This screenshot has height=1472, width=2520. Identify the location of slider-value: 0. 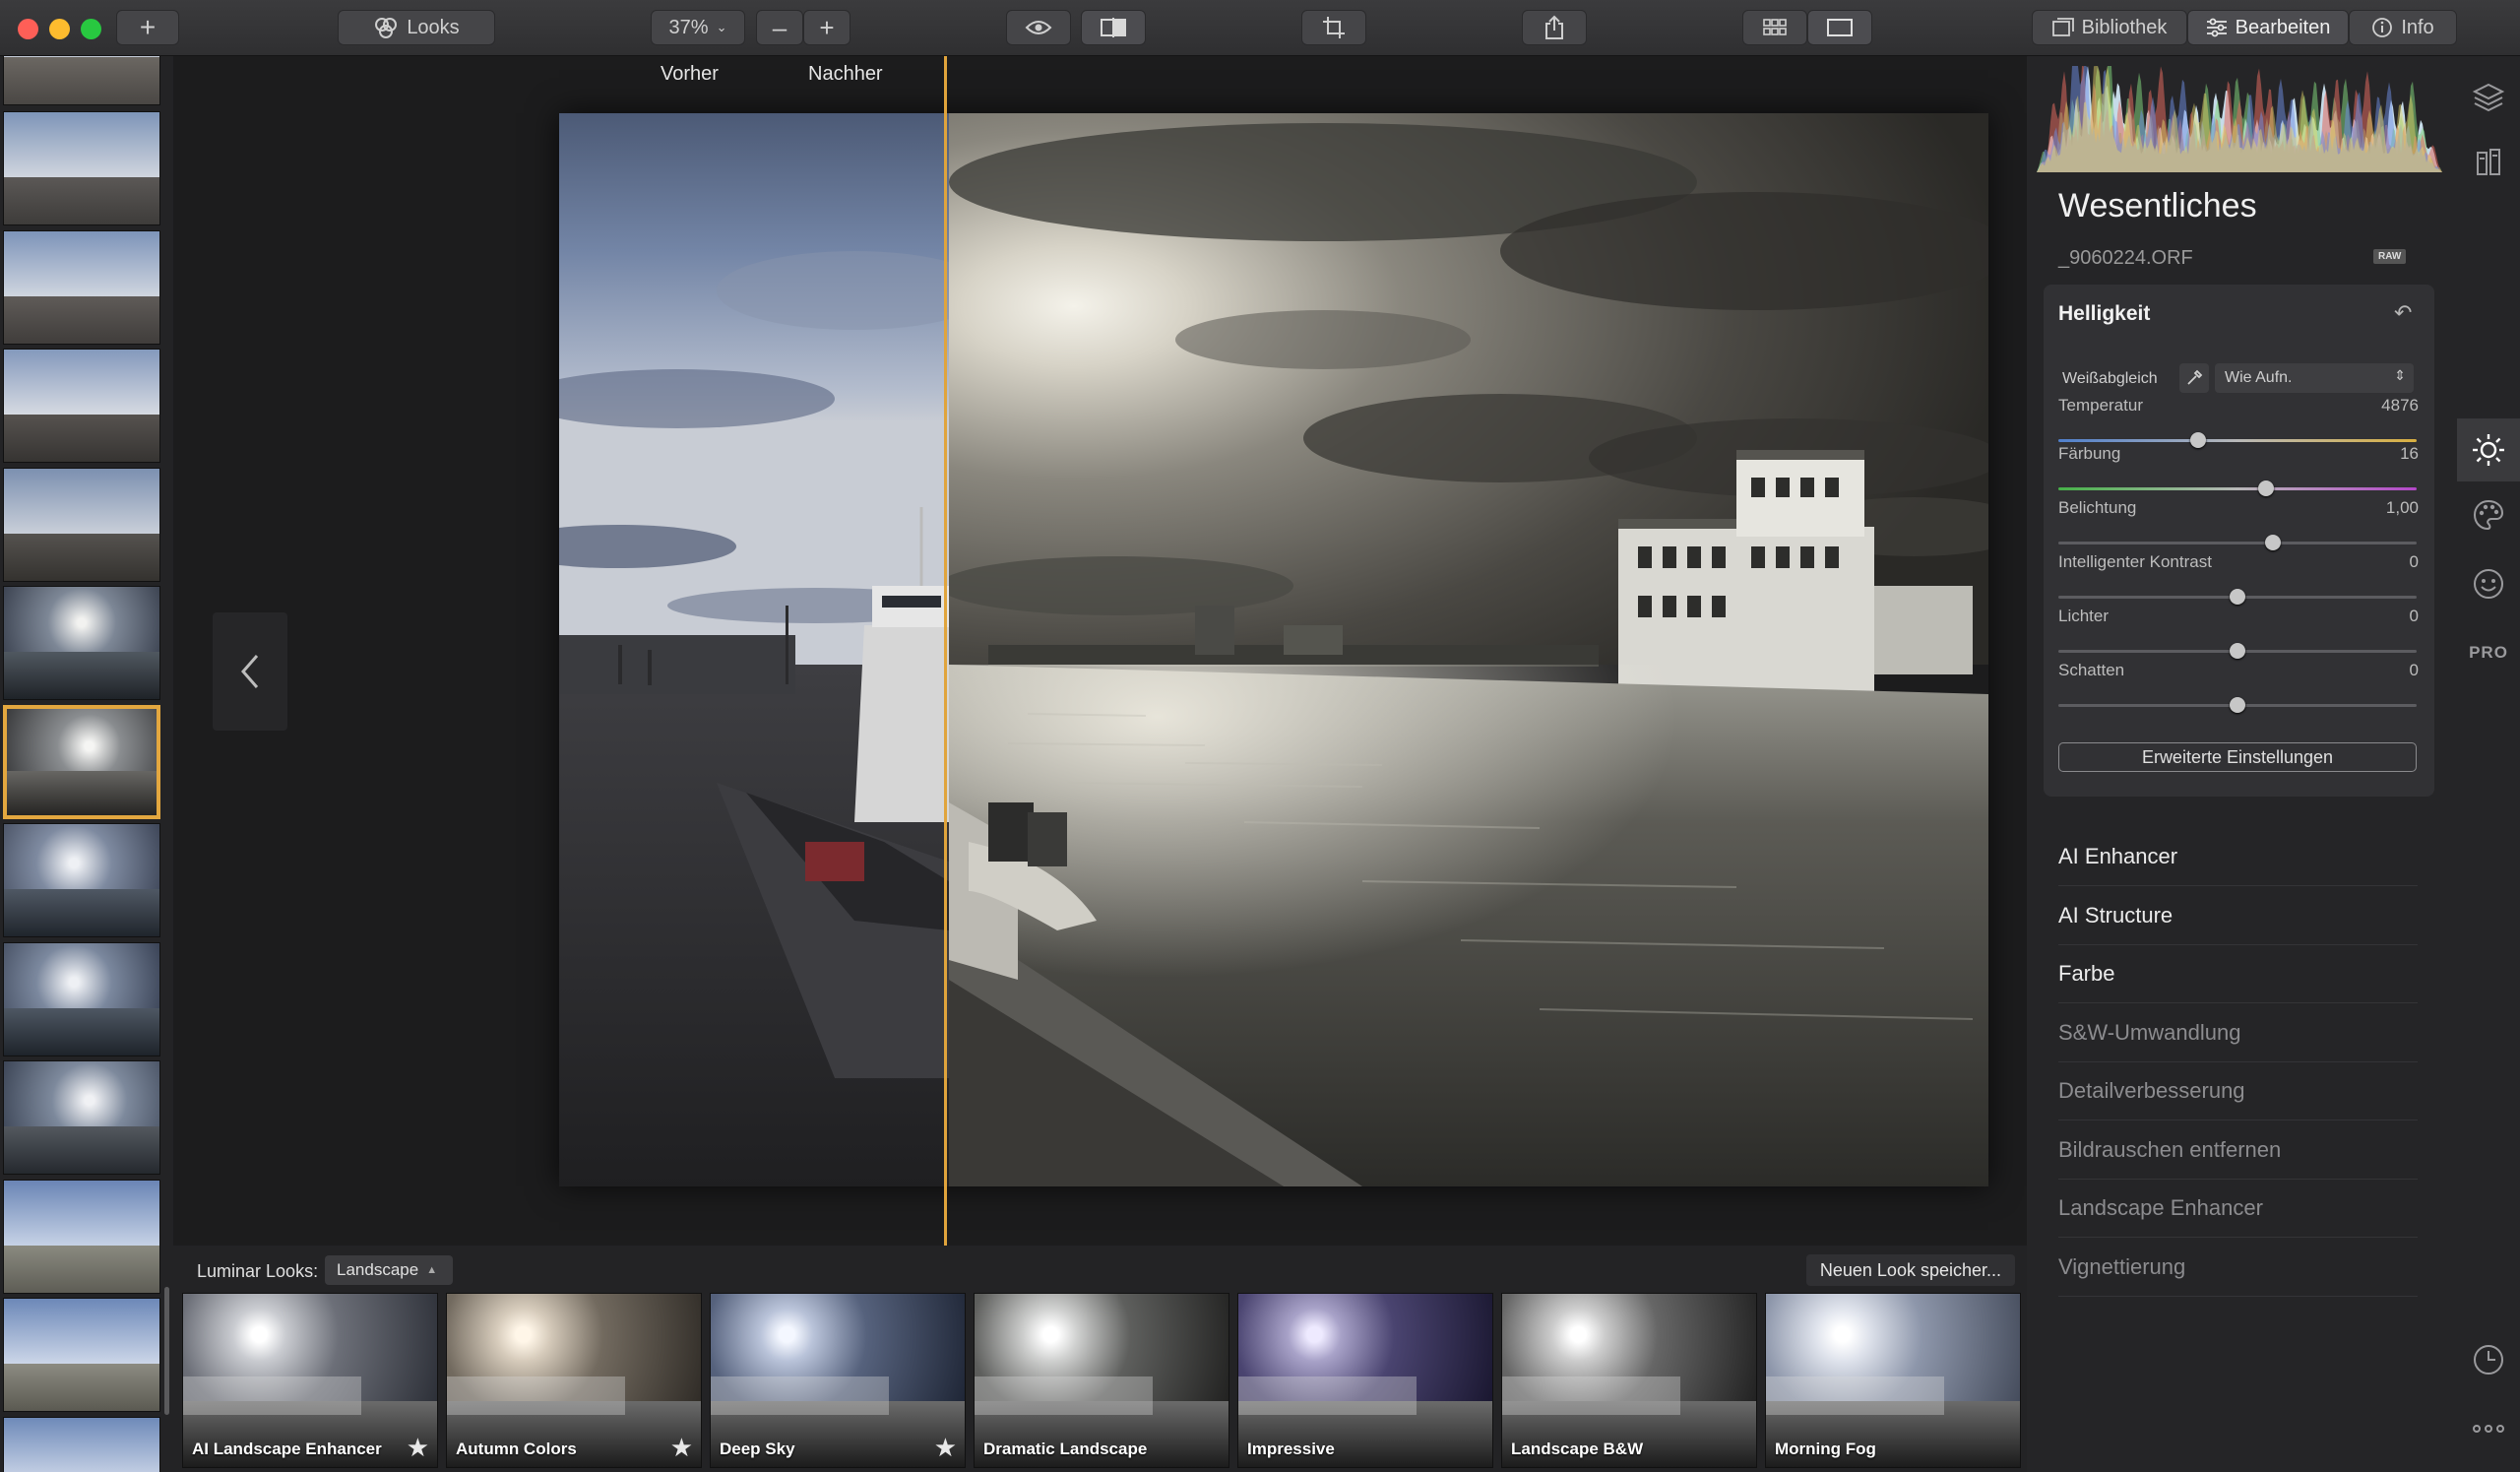
(2414, 616).